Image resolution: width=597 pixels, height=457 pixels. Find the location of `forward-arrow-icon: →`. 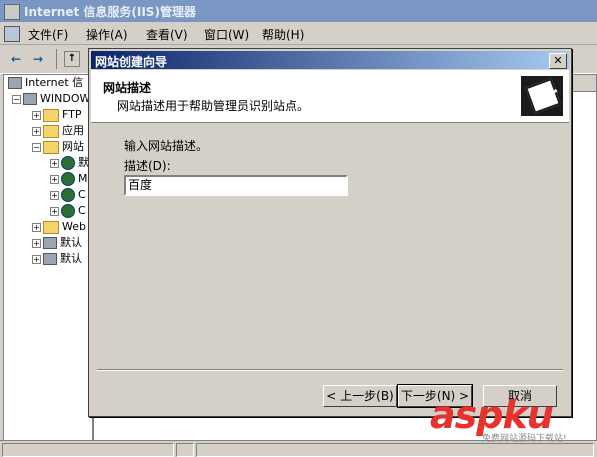

forward-arrow-icon: → is located at coordinates (38, 59).